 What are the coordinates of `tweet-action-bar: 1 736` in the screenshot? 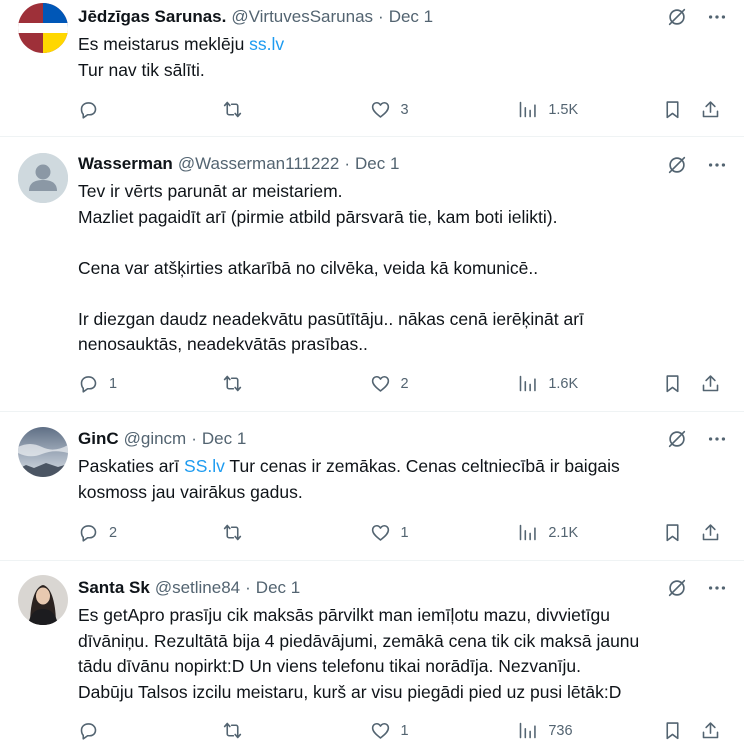 It's located at (404, 730).